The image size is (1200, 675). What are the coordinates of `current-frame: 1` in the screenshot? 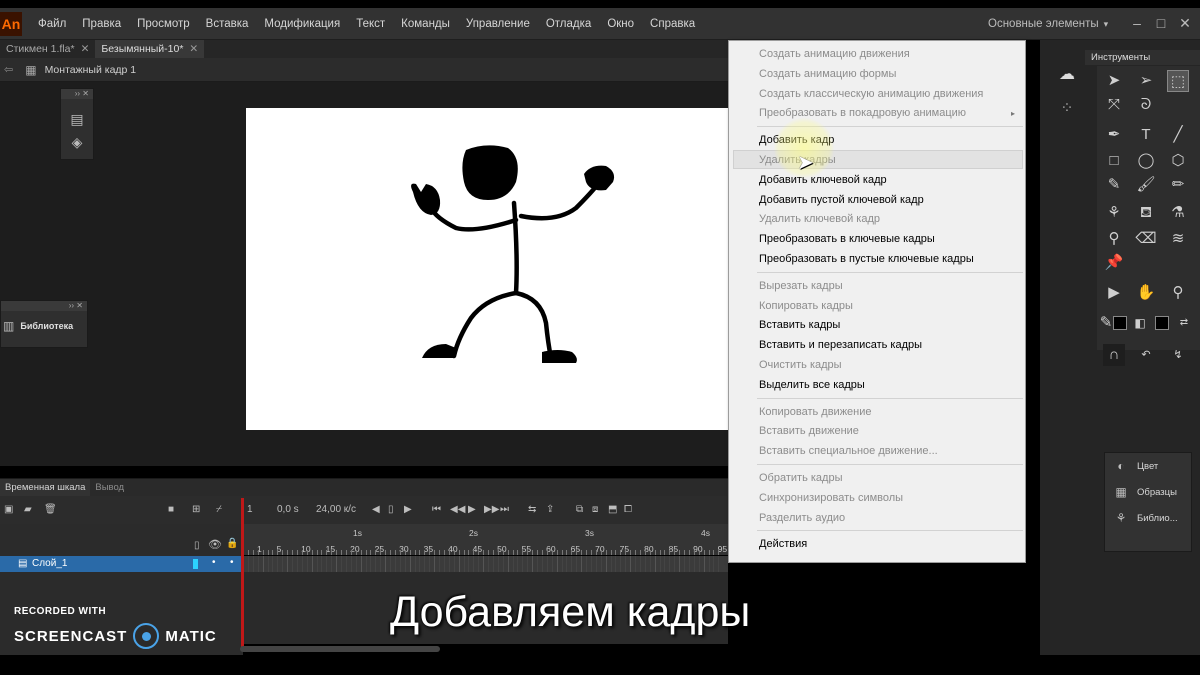 It's located at (250, 509).